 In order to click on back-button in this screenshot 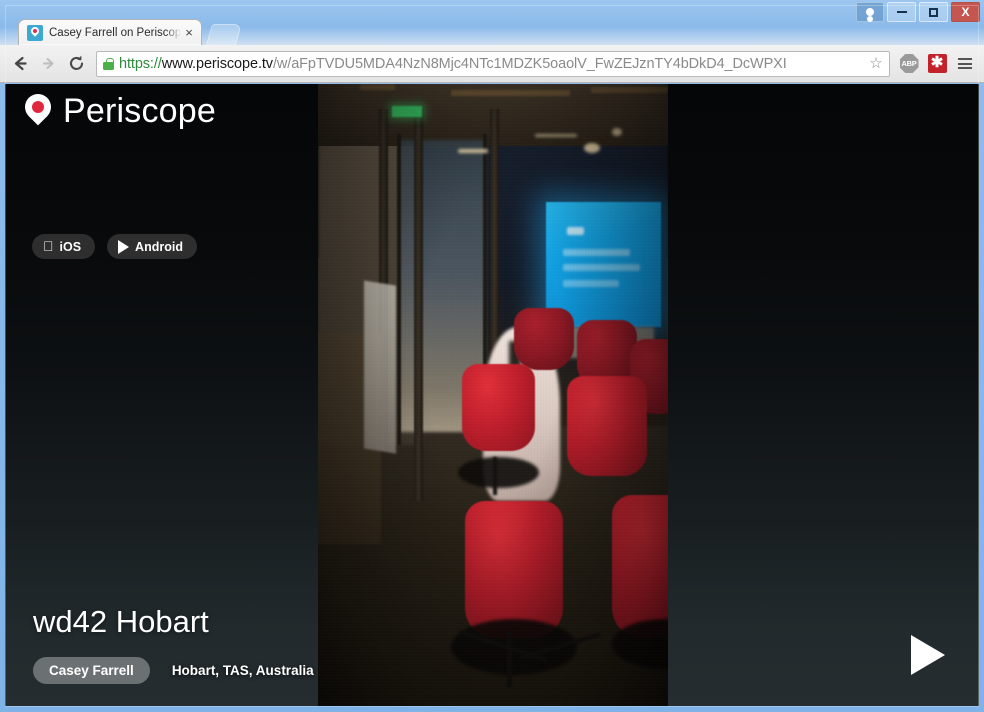, I will do `click(20, 64)`.